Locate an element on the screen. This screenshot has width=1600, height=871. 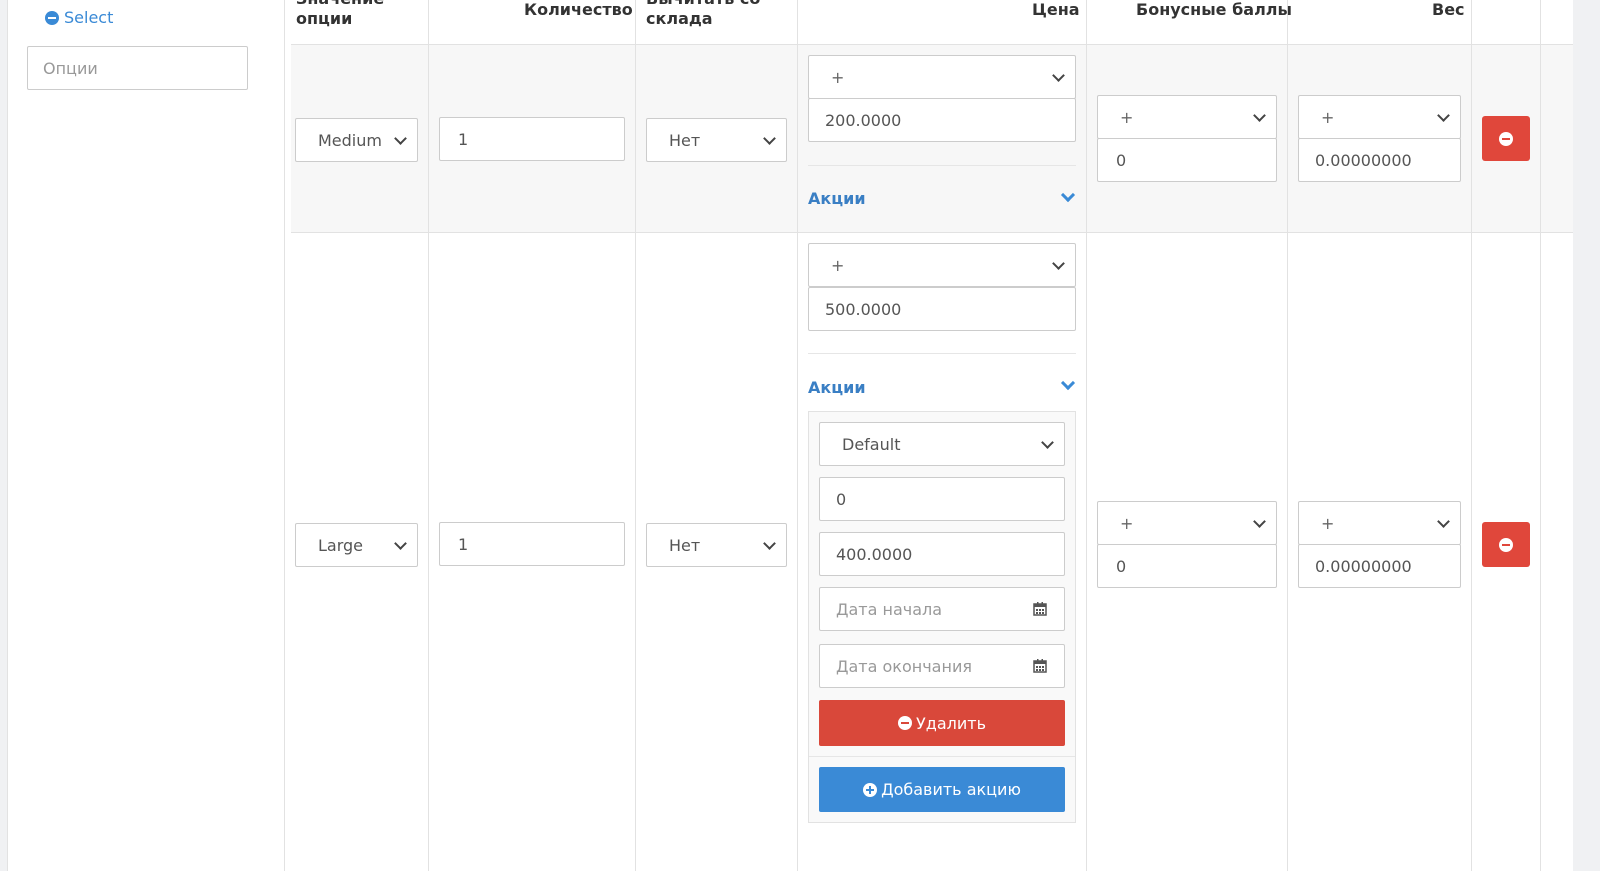
date-start-picker-button is located at coordinates (1040, 609).